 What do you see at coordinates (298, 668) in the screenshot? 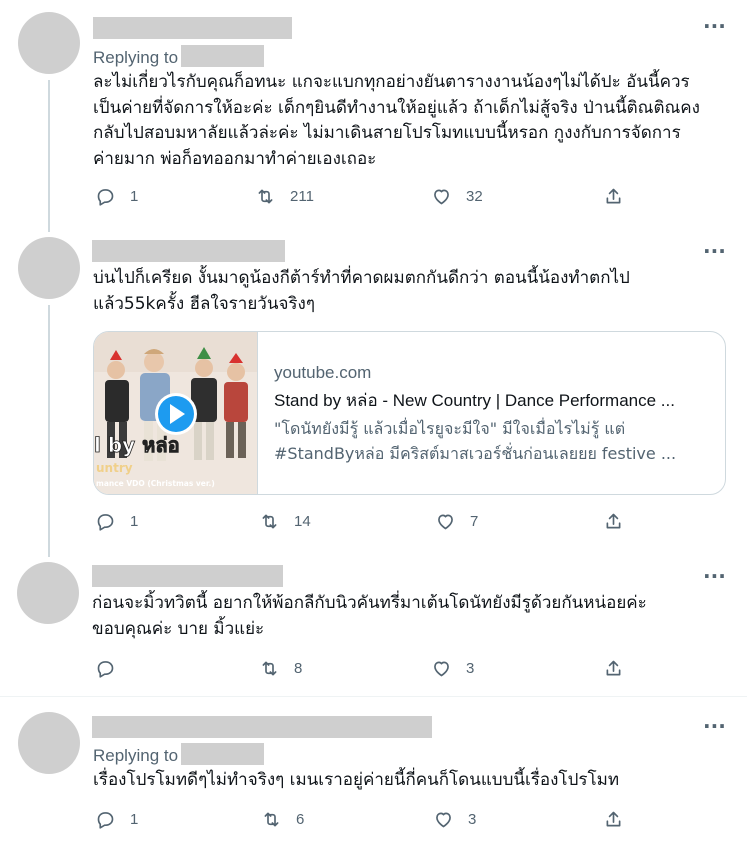
I see `retweet-count: 8` at bounding box center [298, 668].